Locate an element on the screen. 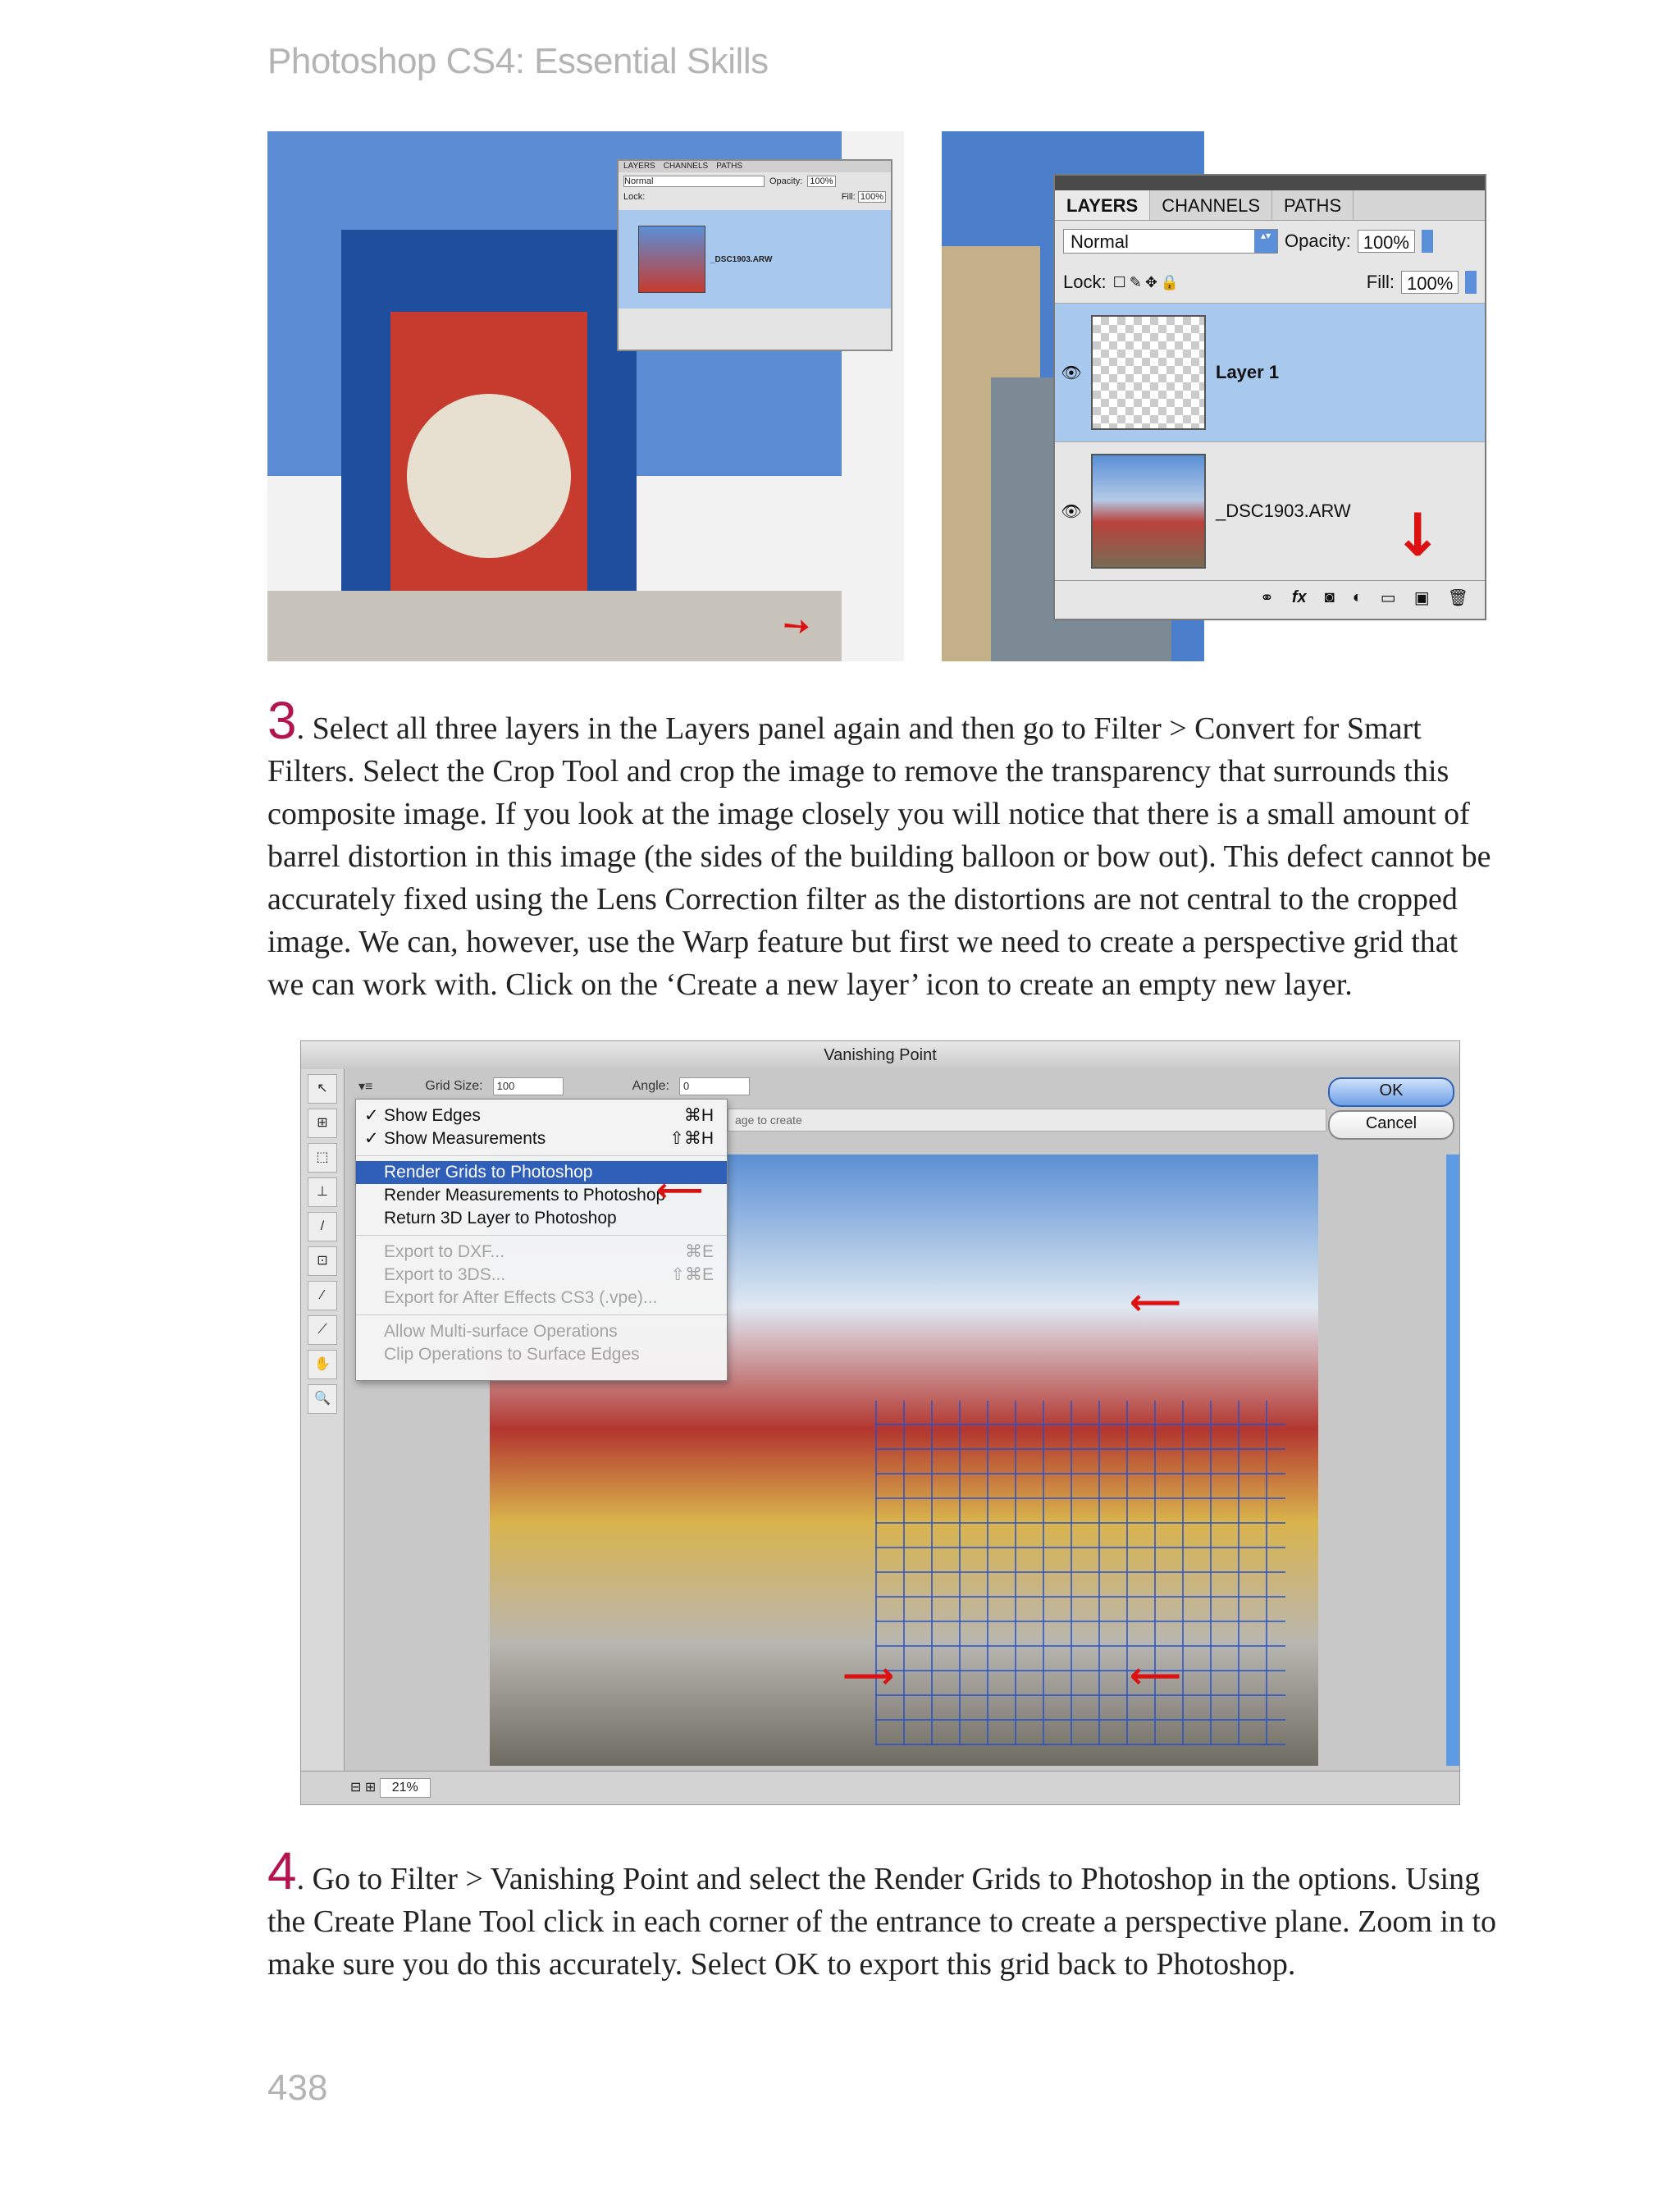  status-bar: ⊟ ⊞ 21% is located at coordinates (880, 1787).